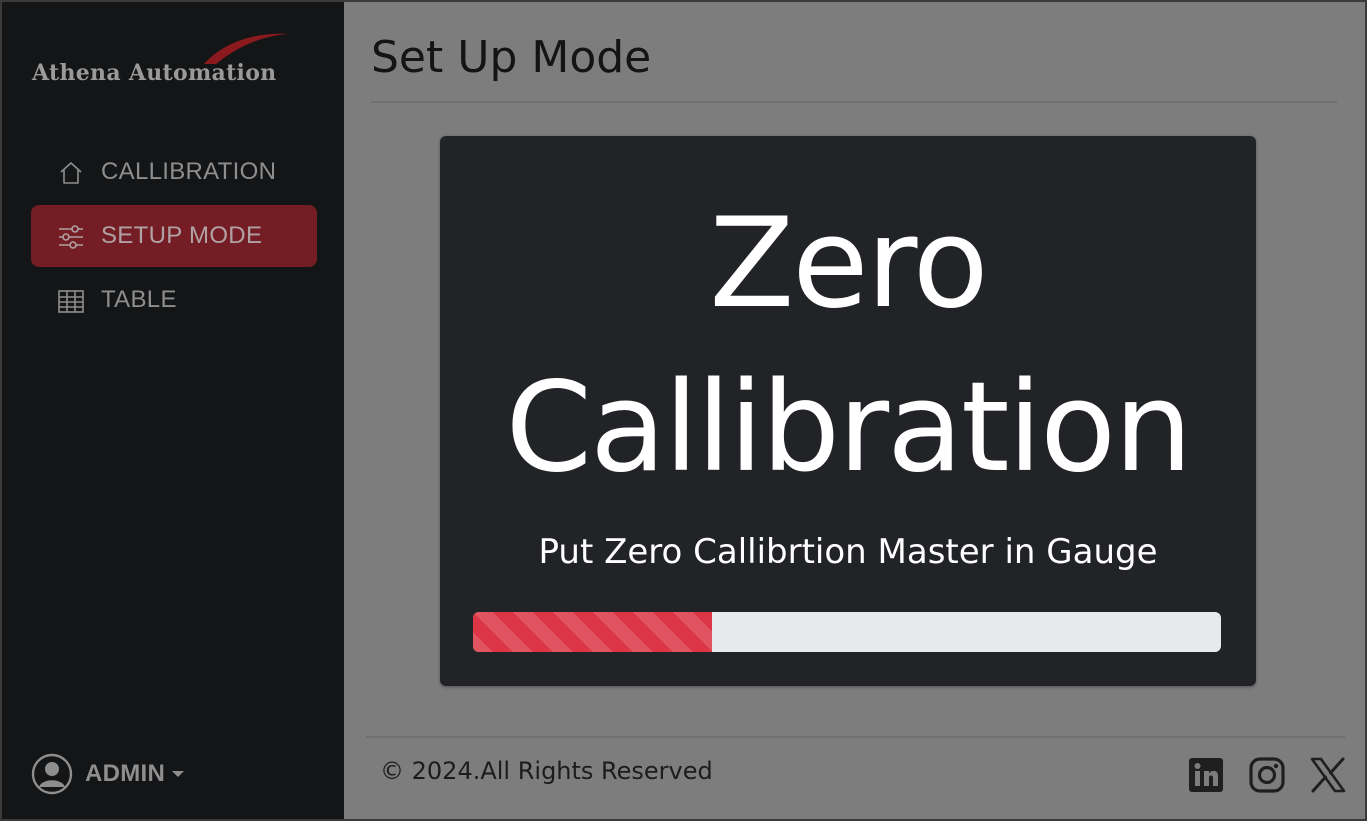 This screenshot has width=1367, height=821. Describe the element at coordinates (855, 737) in the screenshot. I see `footer-divider` at that location.